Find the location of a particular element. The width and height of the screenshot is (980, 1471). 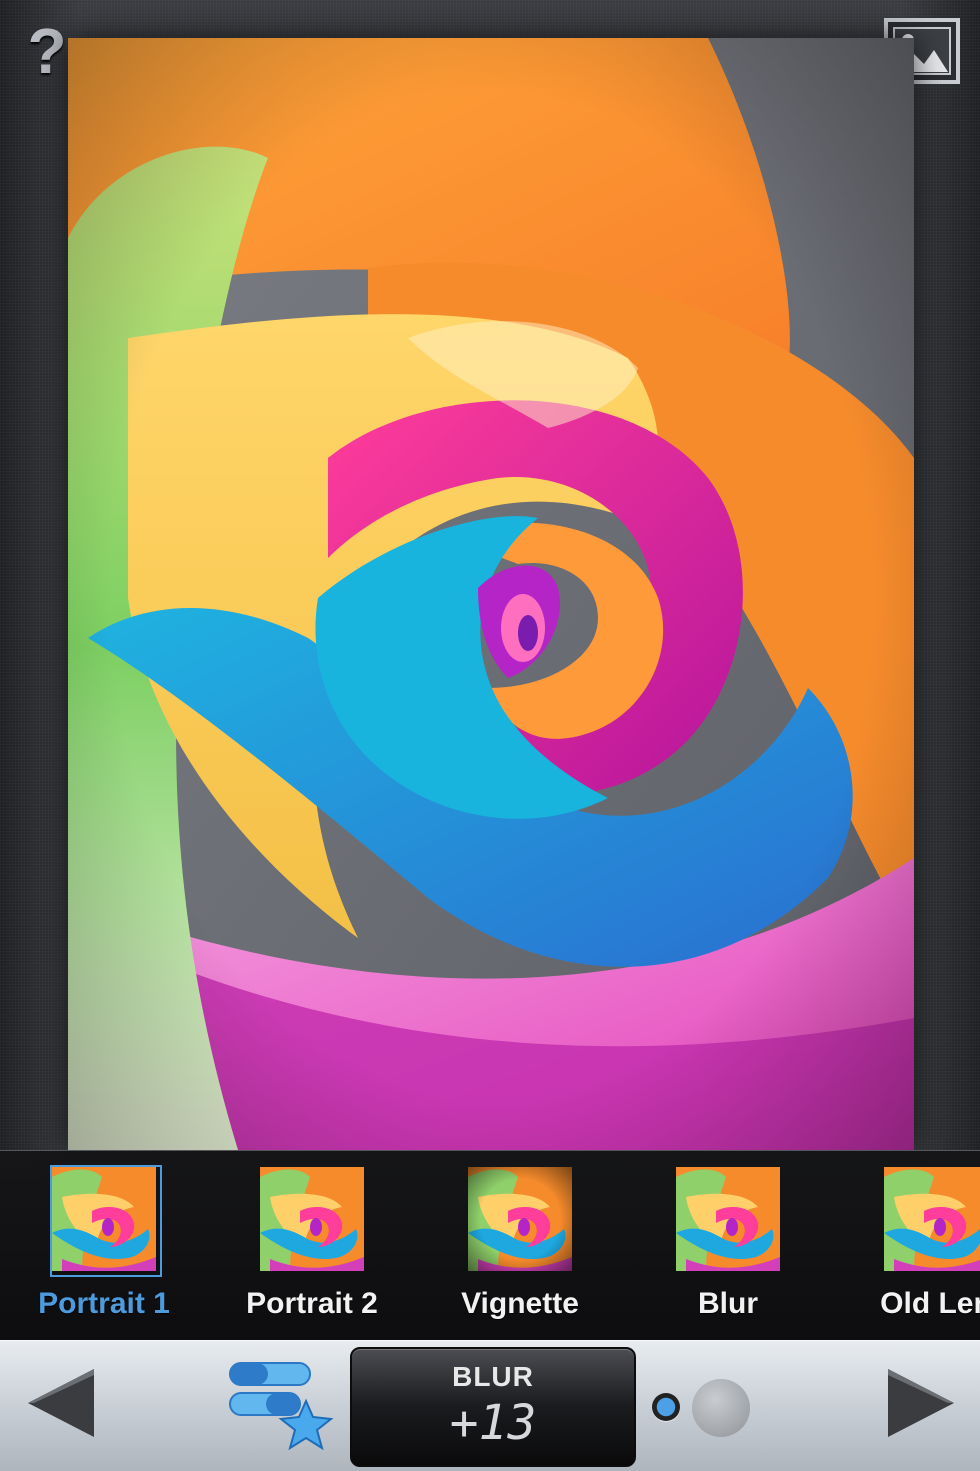

styles-button is located at coordinates (282, 1406).